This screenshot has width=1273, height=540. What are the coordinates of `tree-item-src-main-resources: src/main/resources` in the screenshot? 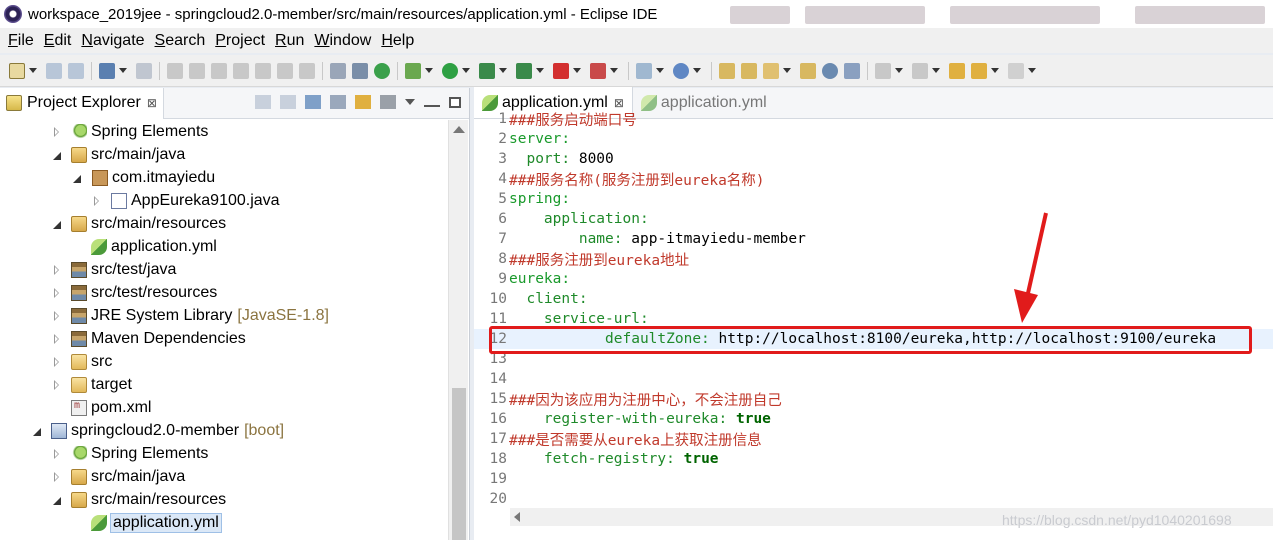 It's located at (139, 499).